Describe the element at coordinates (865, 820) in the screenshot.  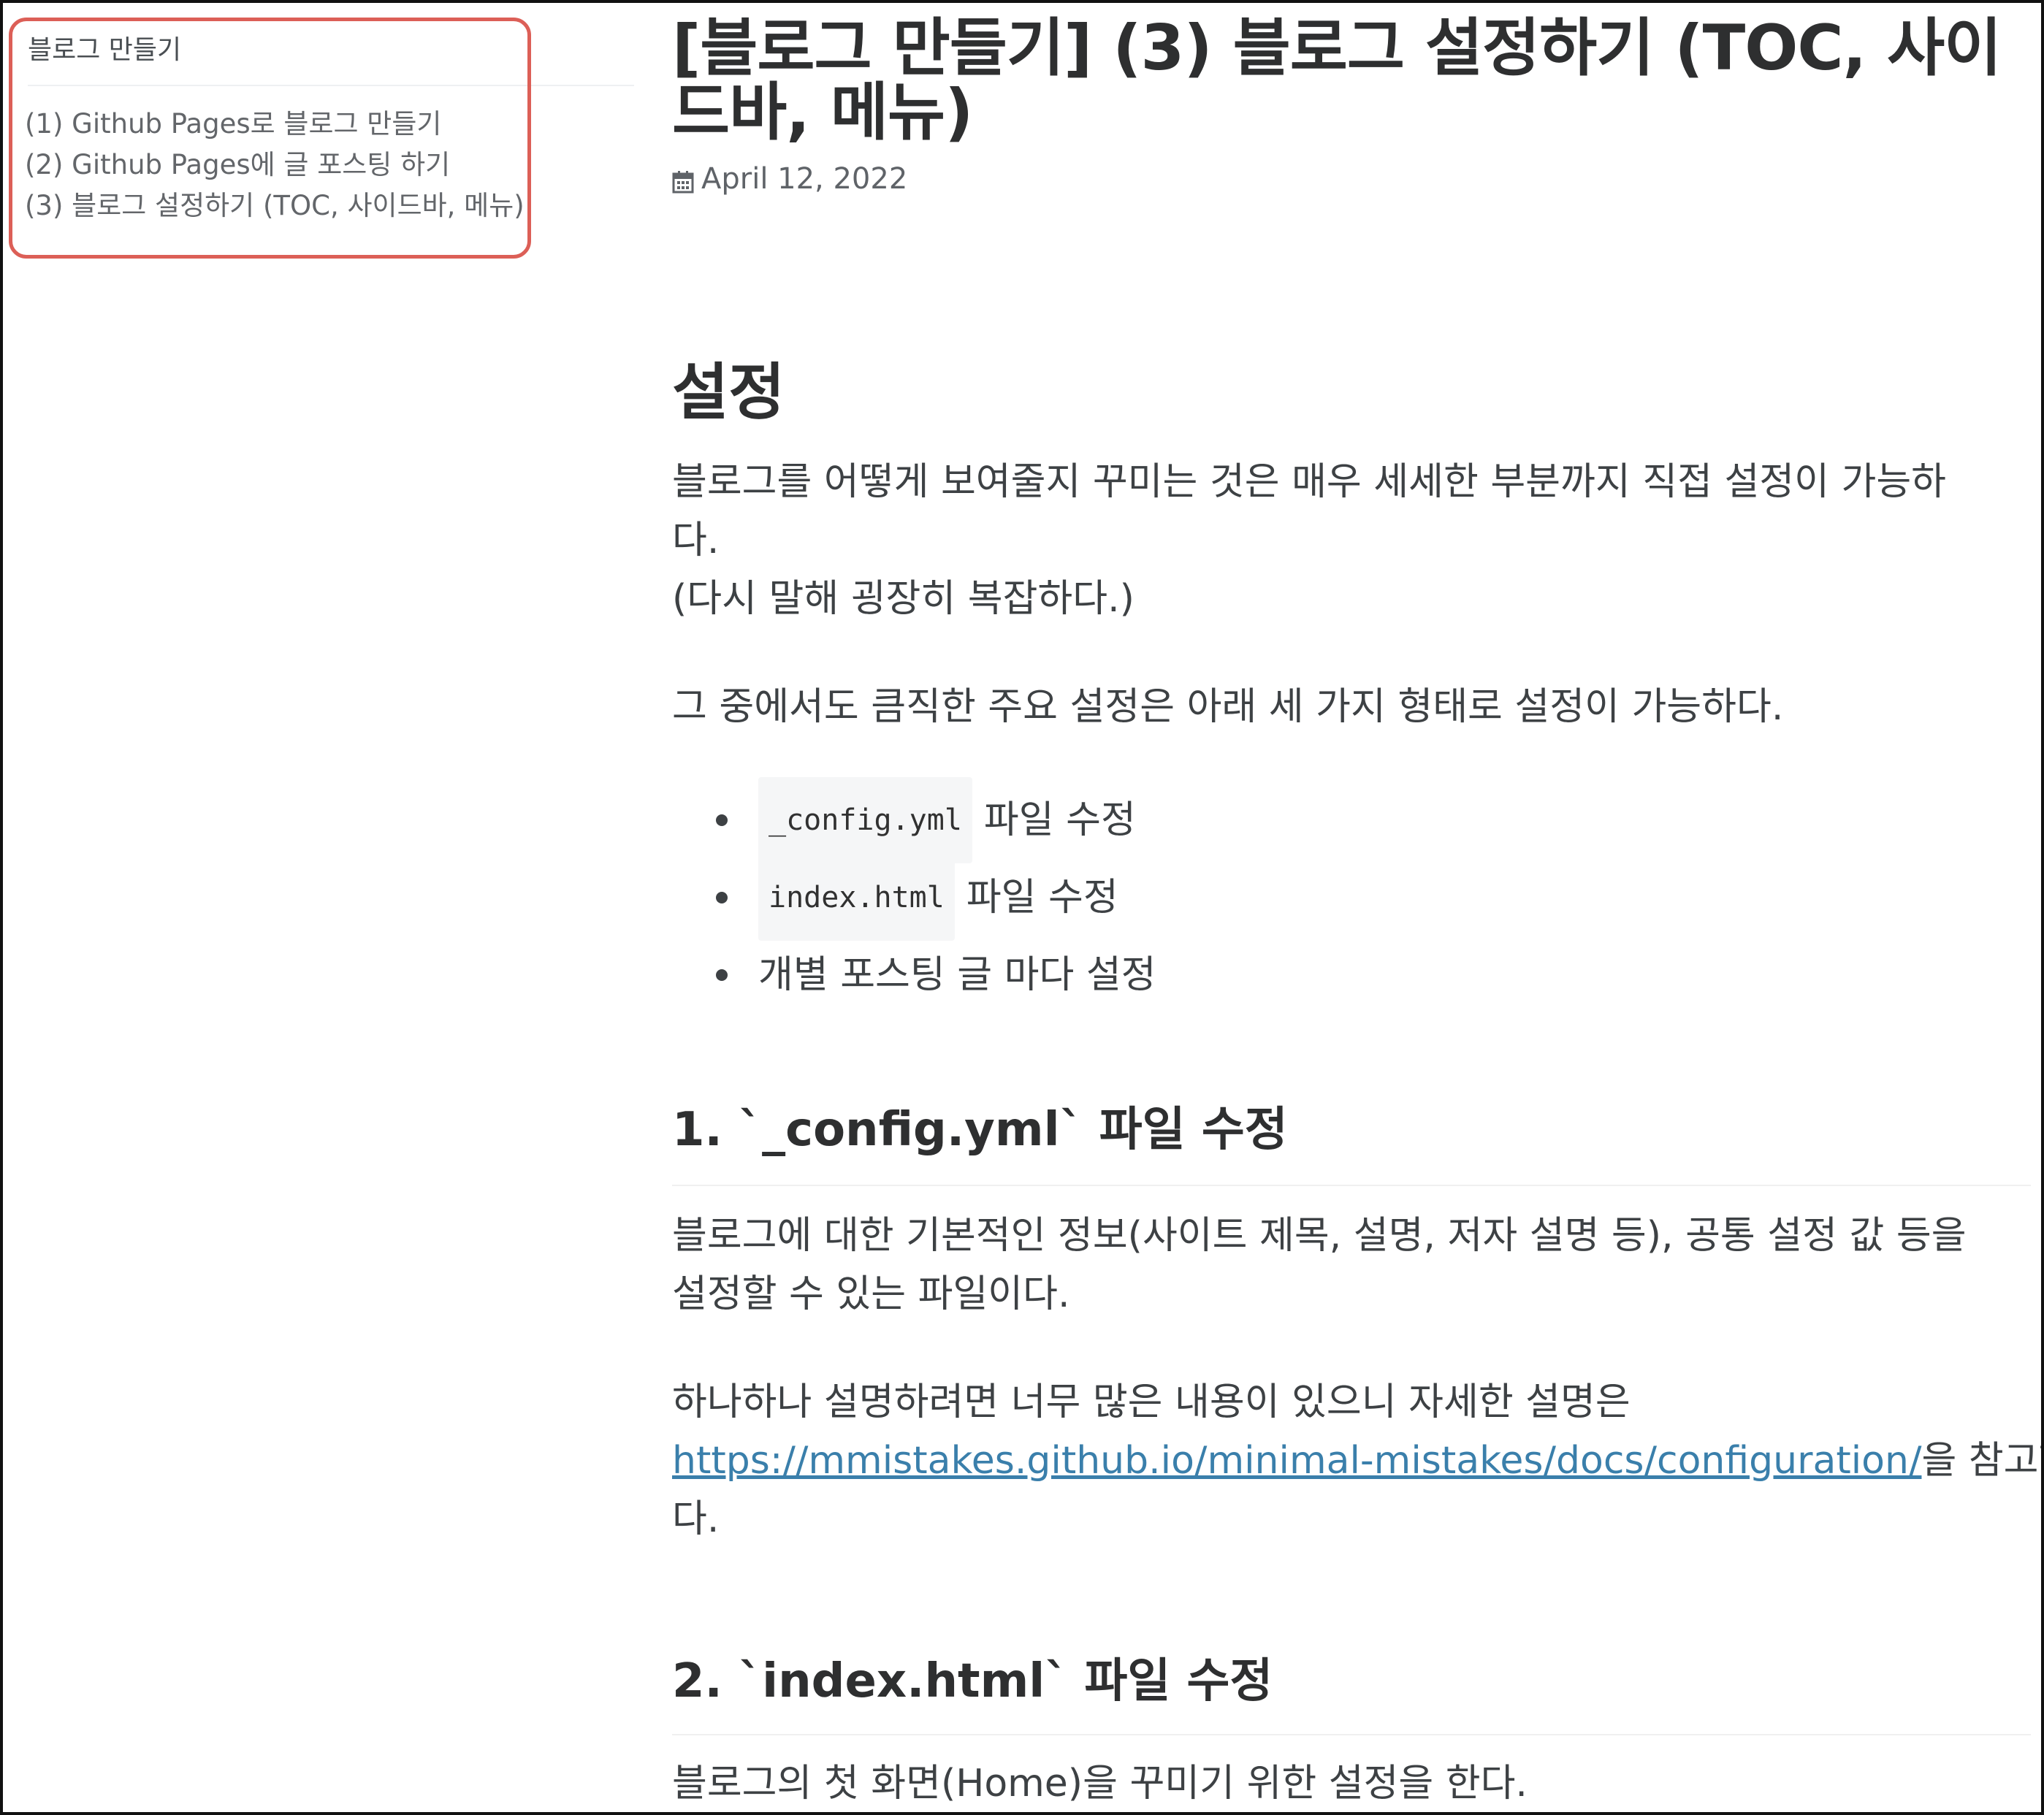
I see `inline-code: _config.yml` at that location.